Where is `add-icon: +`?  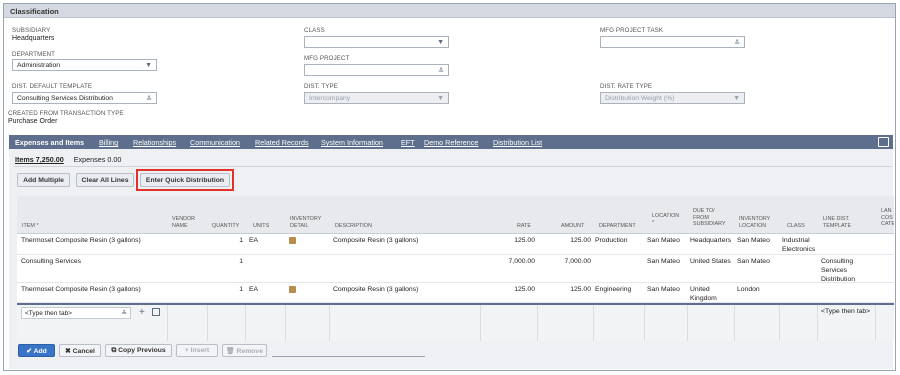
add-icon: + is located at coordinates (142, 312).